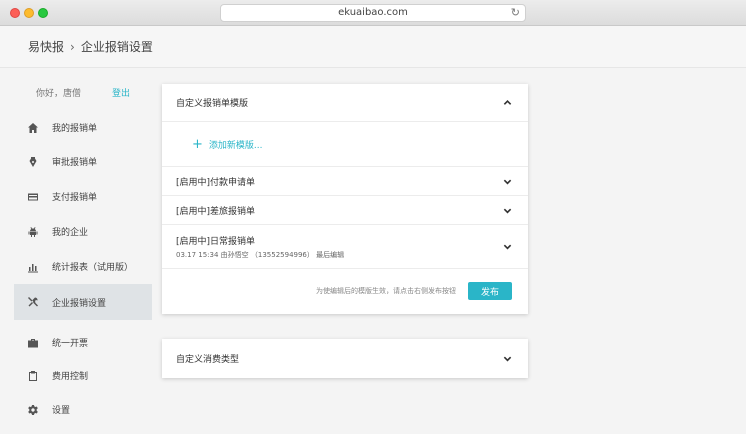 Image resolution: width=746 pixels, height=434 pixels. I want to click on sidebar-item-my-reports: 我的报销单, so click(83, 127).